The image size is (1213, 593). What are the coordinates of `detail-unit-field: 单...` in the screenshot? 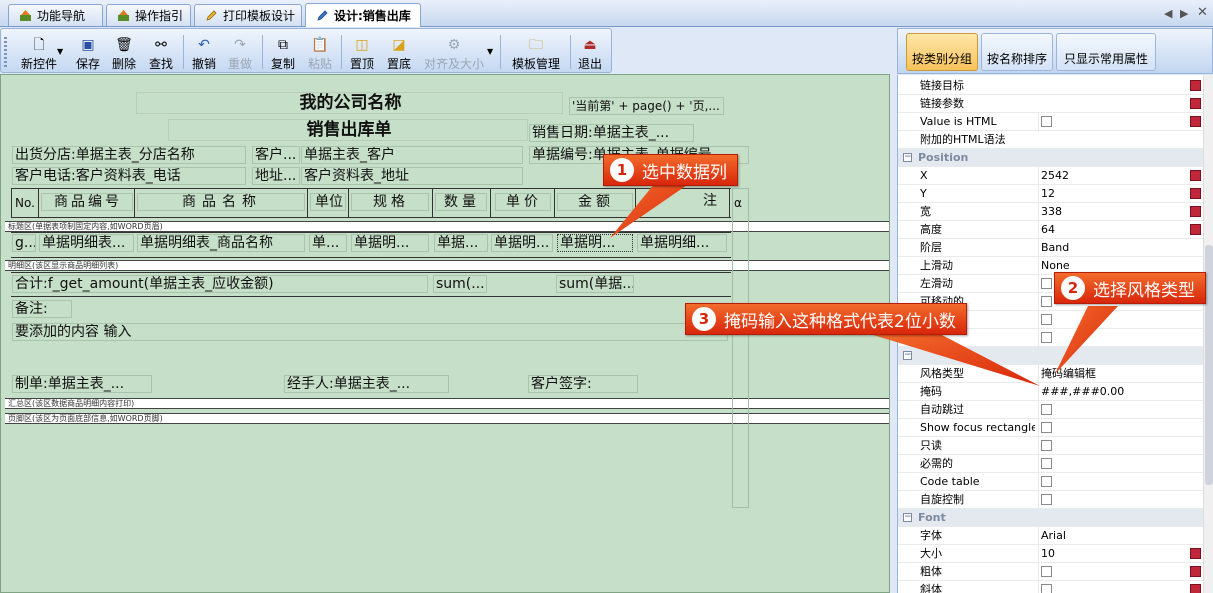 It's located at (328, 243).